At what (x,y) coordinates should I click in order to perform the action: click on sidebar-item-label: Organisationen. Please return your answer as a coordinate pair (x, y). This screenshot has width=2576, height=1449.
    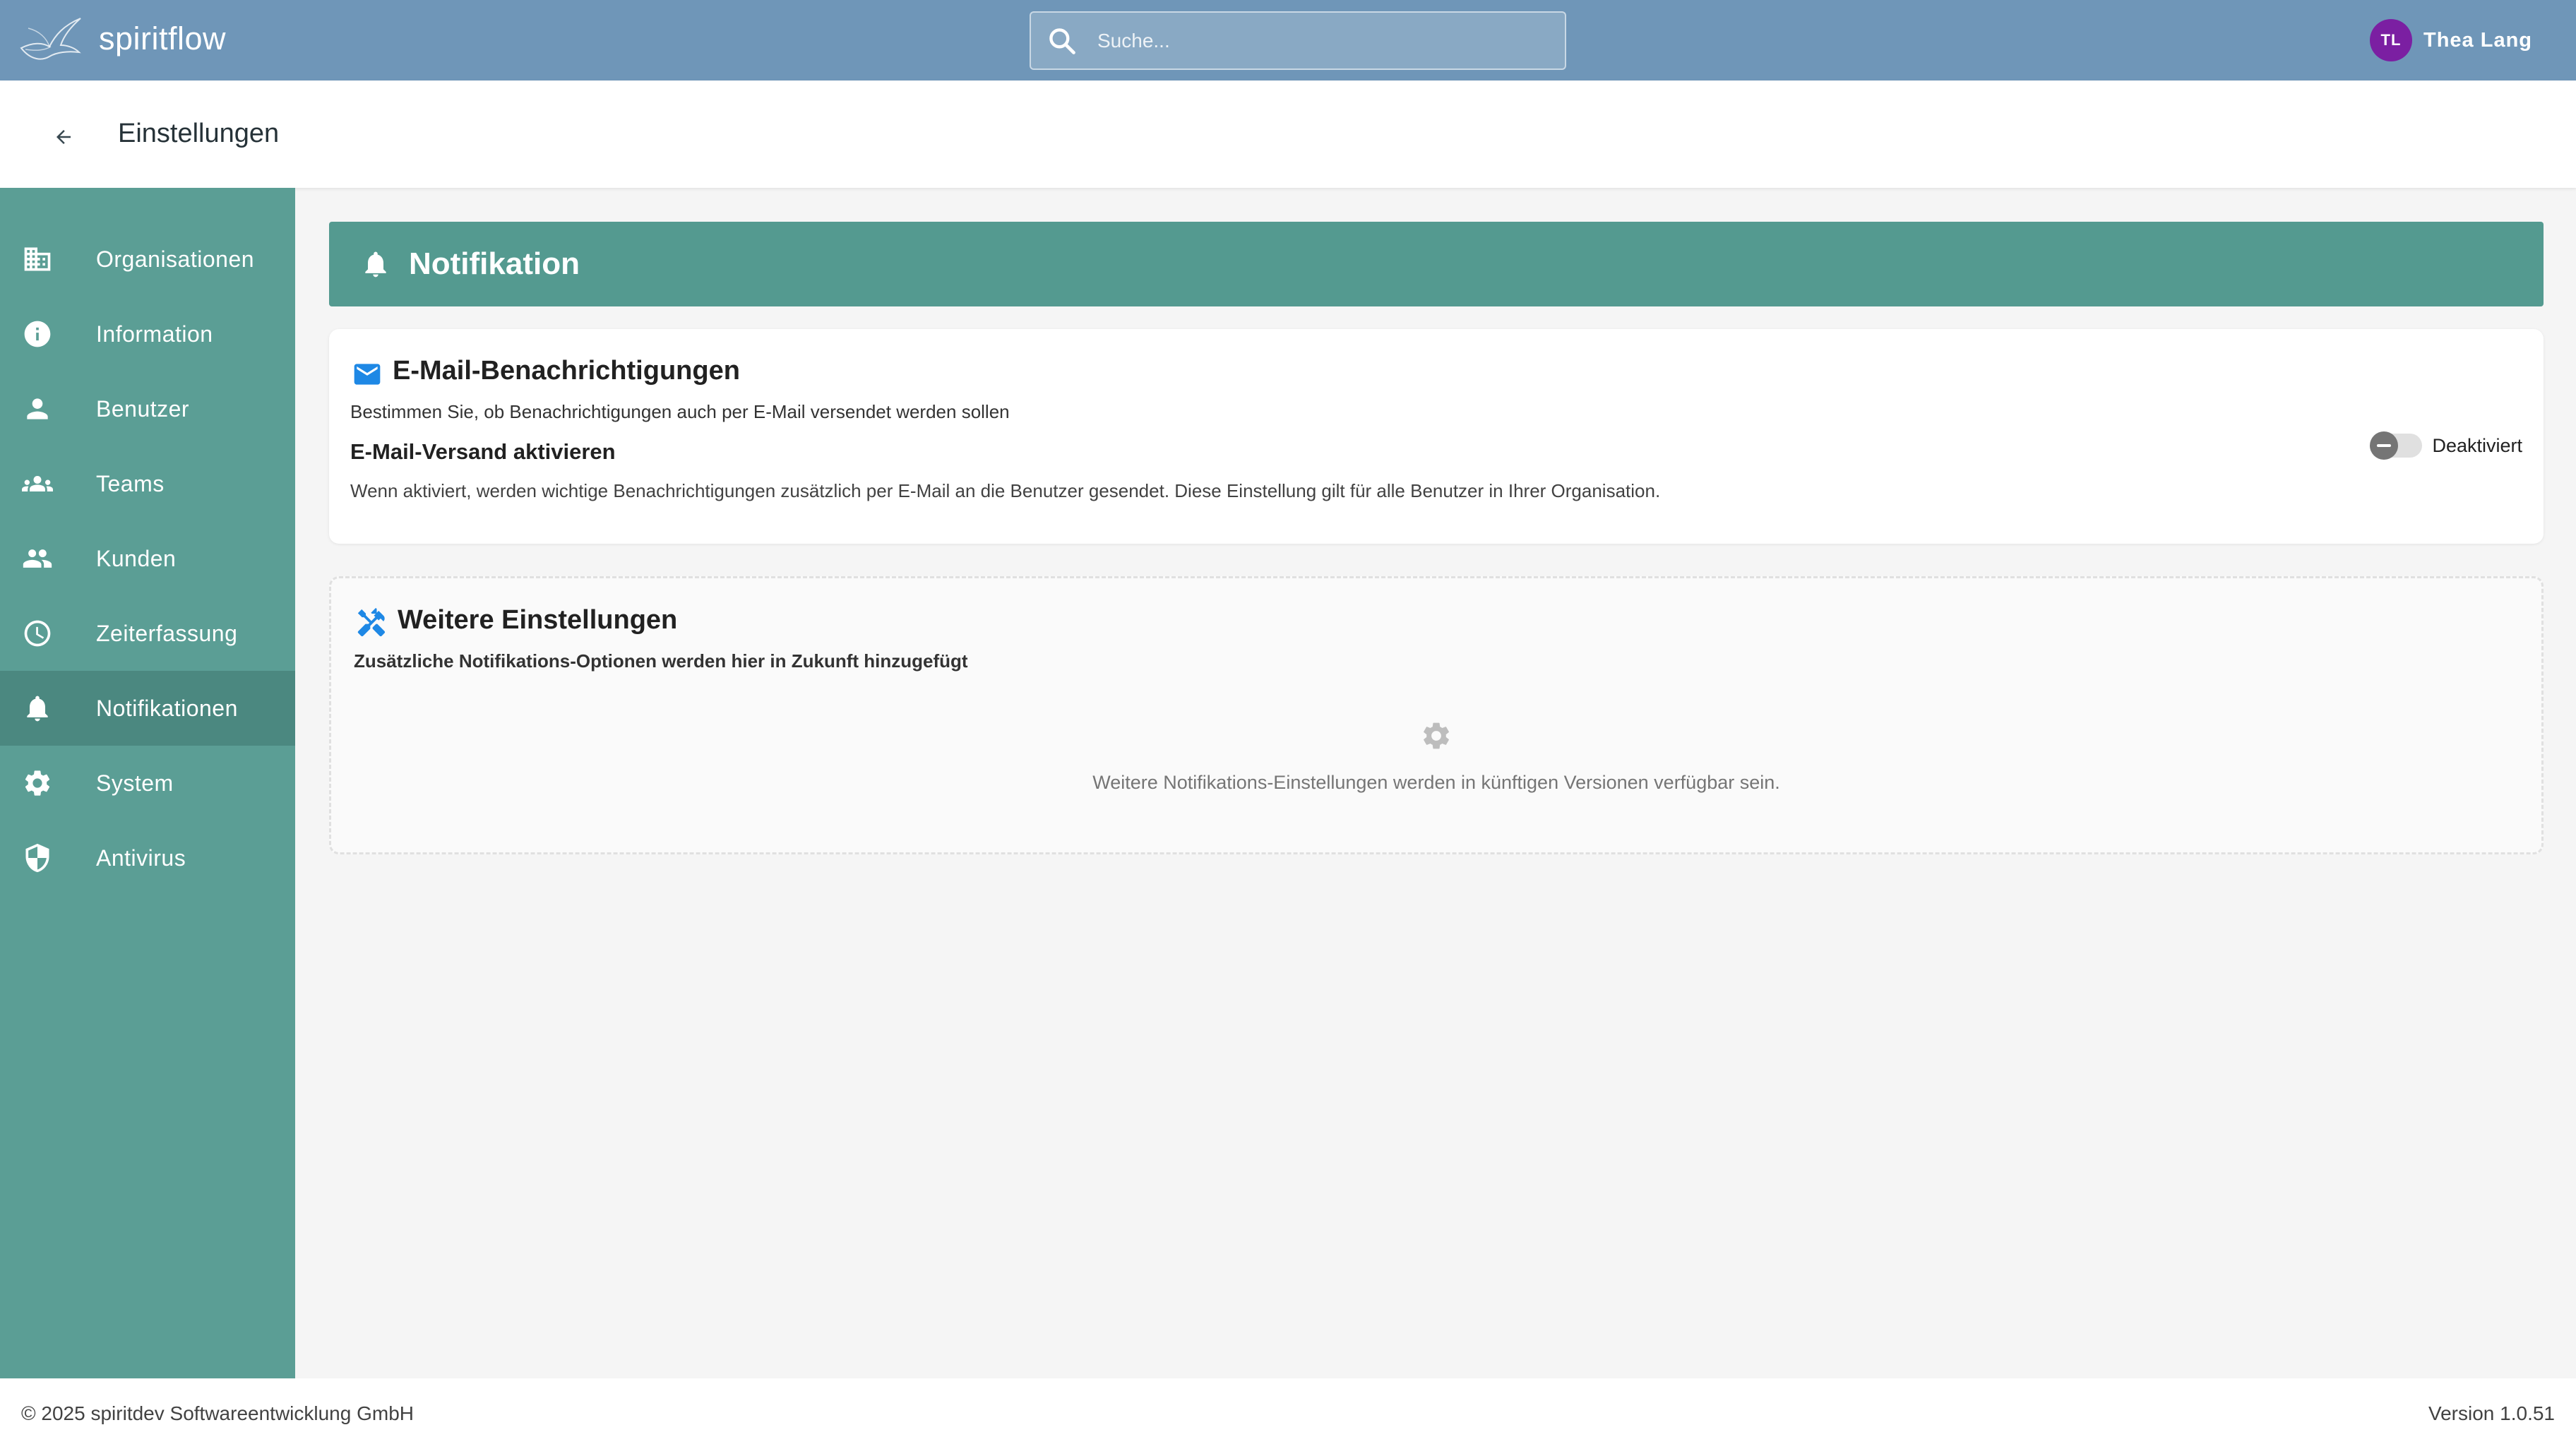
    Looking at the image, I should click on (175, 259).